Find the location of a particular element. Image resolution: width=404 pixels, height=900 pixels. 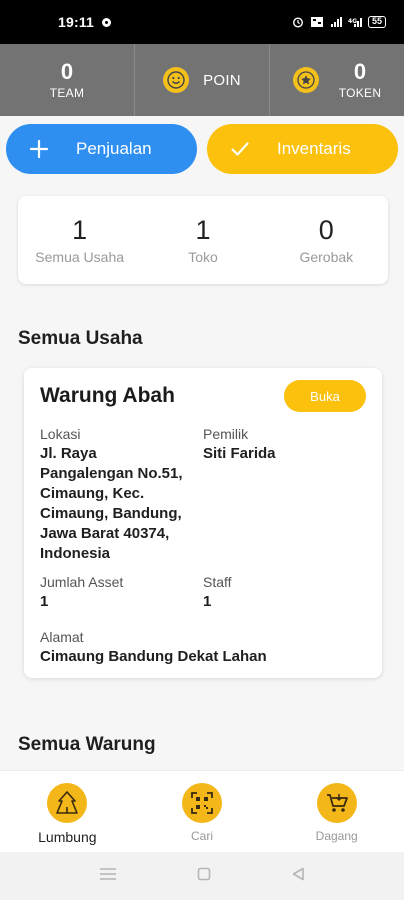

section-title-semua-usaha: Semua Usaha is located at coordinates (80, 338).